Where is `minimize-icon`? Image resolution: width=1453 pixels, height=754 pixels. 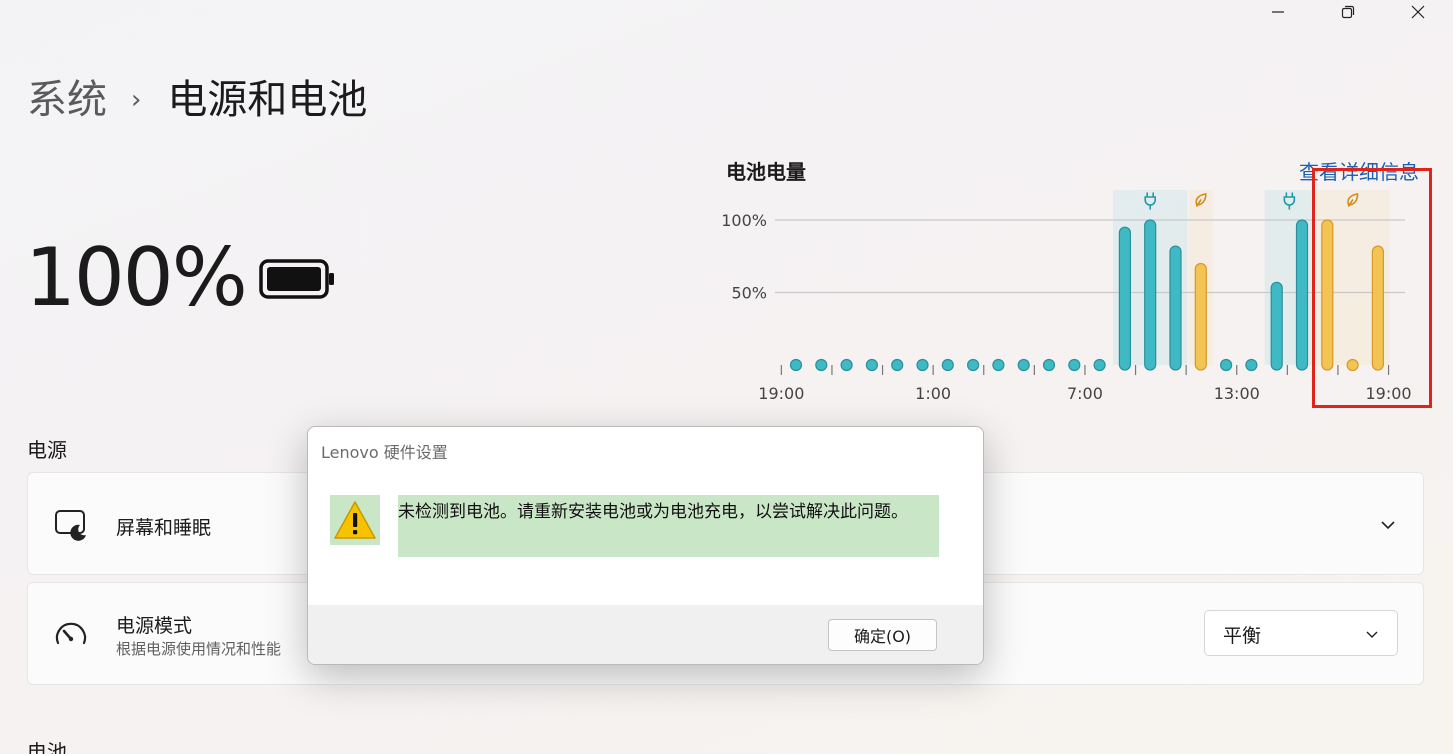
minimize-icon is located at coordinates (1278, 12).